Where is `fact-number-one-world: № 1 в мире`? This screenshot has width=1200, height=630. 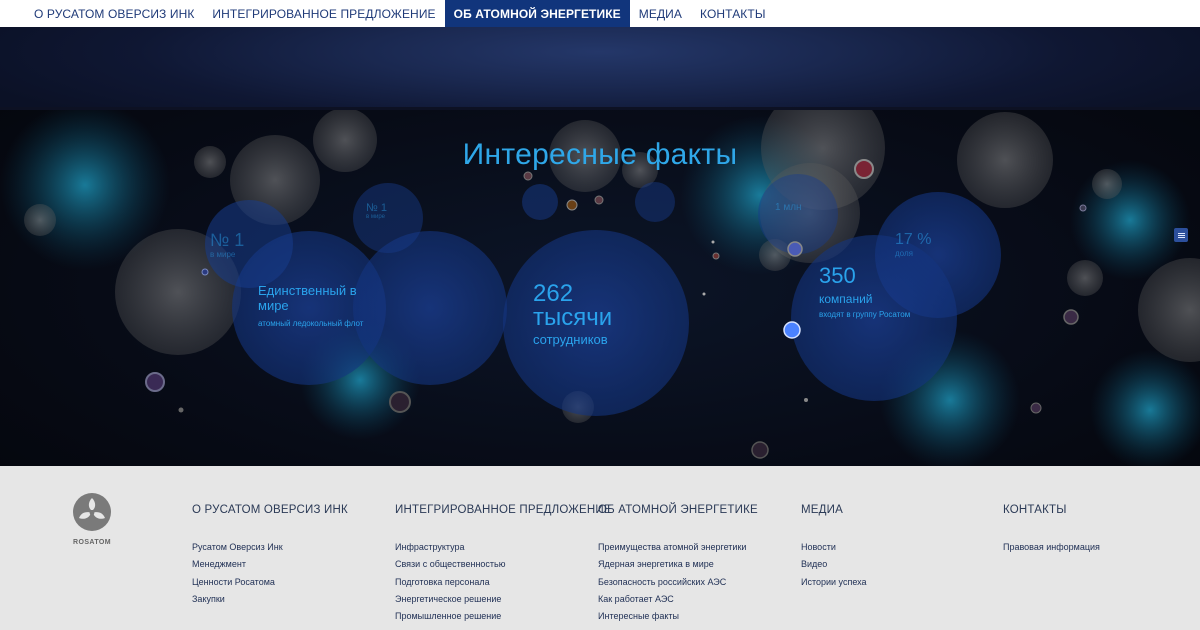 fact-number-one-world: № 1 в мире is located at coordinates (227, 244).